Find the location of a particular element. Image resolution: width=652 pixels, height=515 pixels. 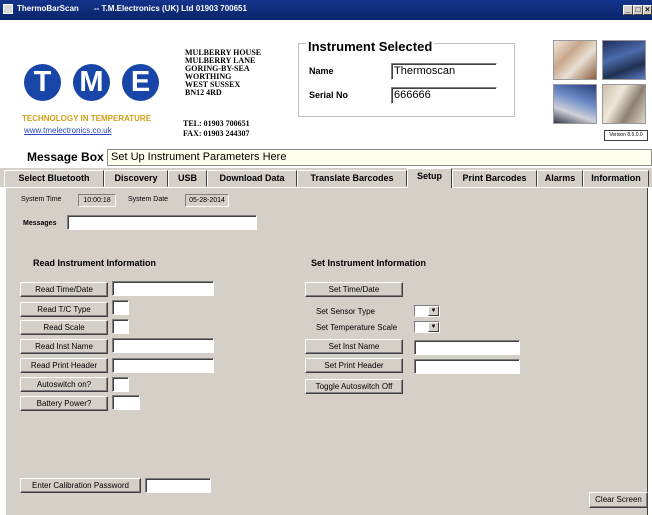

read-section-title: Read Instrument Information is located at coordinates (95, 263).